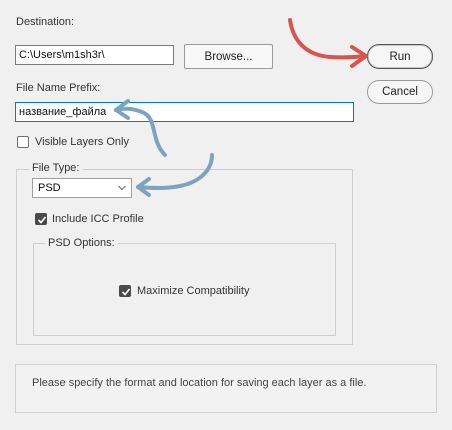  What do you see at coordinates (400, 92) in the screenshot?
I see `cancel-button: Cancel` at bounding box center [400, 92].